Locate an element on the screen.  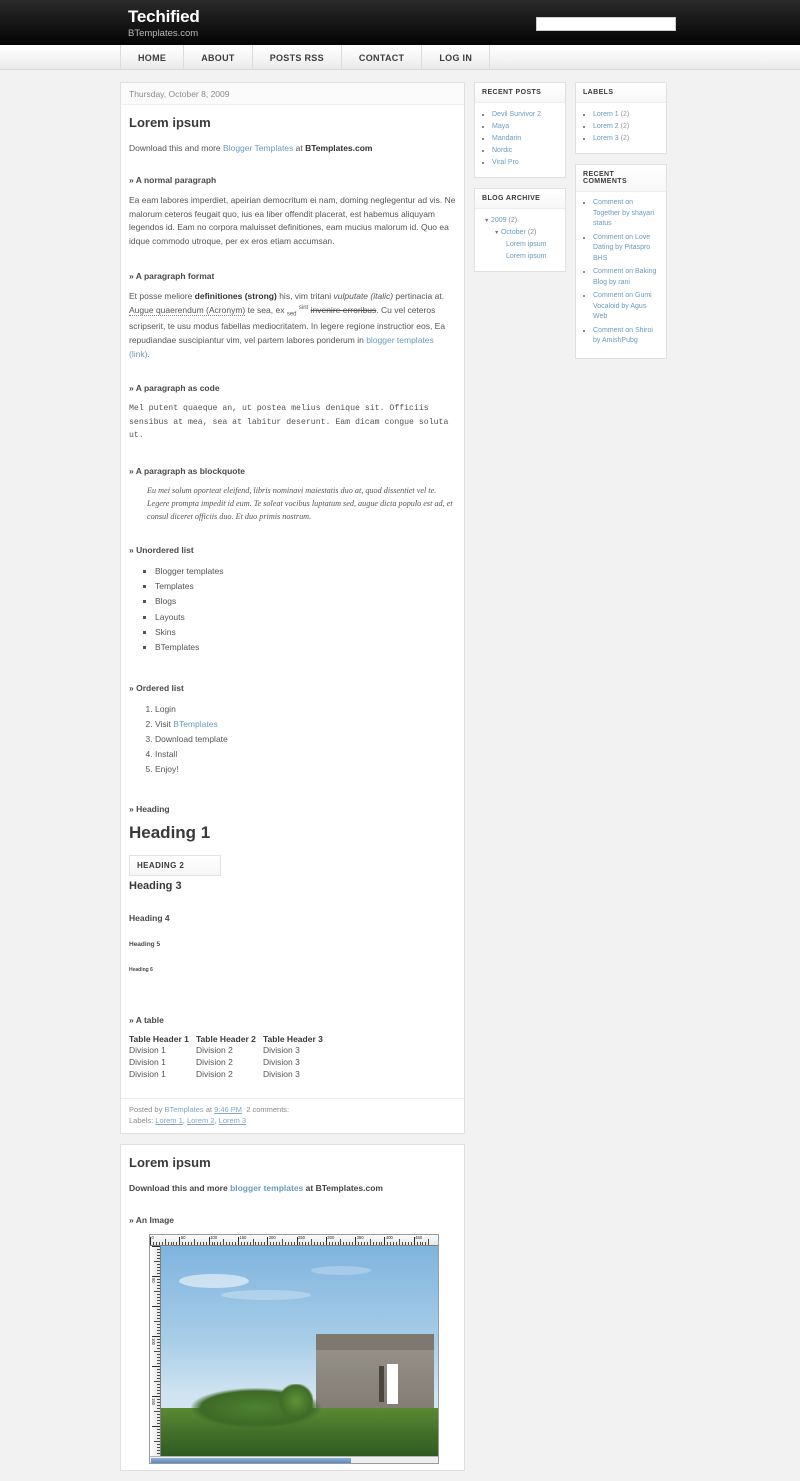
fmt-strikethrough: invenire erroribus is located at coordinates (343, 309).